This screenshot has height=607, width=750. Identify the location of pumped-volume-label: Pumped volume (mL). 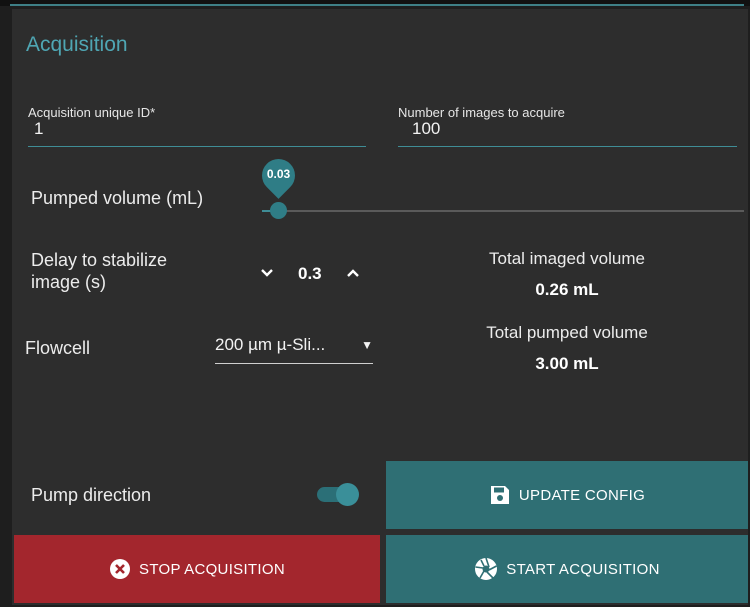
(117, 198).